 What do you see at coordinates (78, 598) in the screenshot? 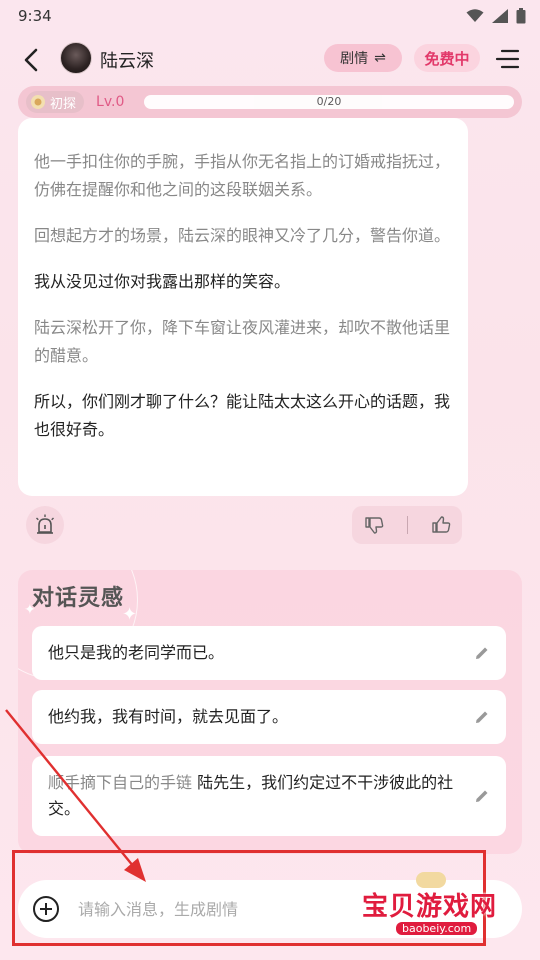
I see `inspiration-title: 对话灵感` at bounding box center [78, 598].